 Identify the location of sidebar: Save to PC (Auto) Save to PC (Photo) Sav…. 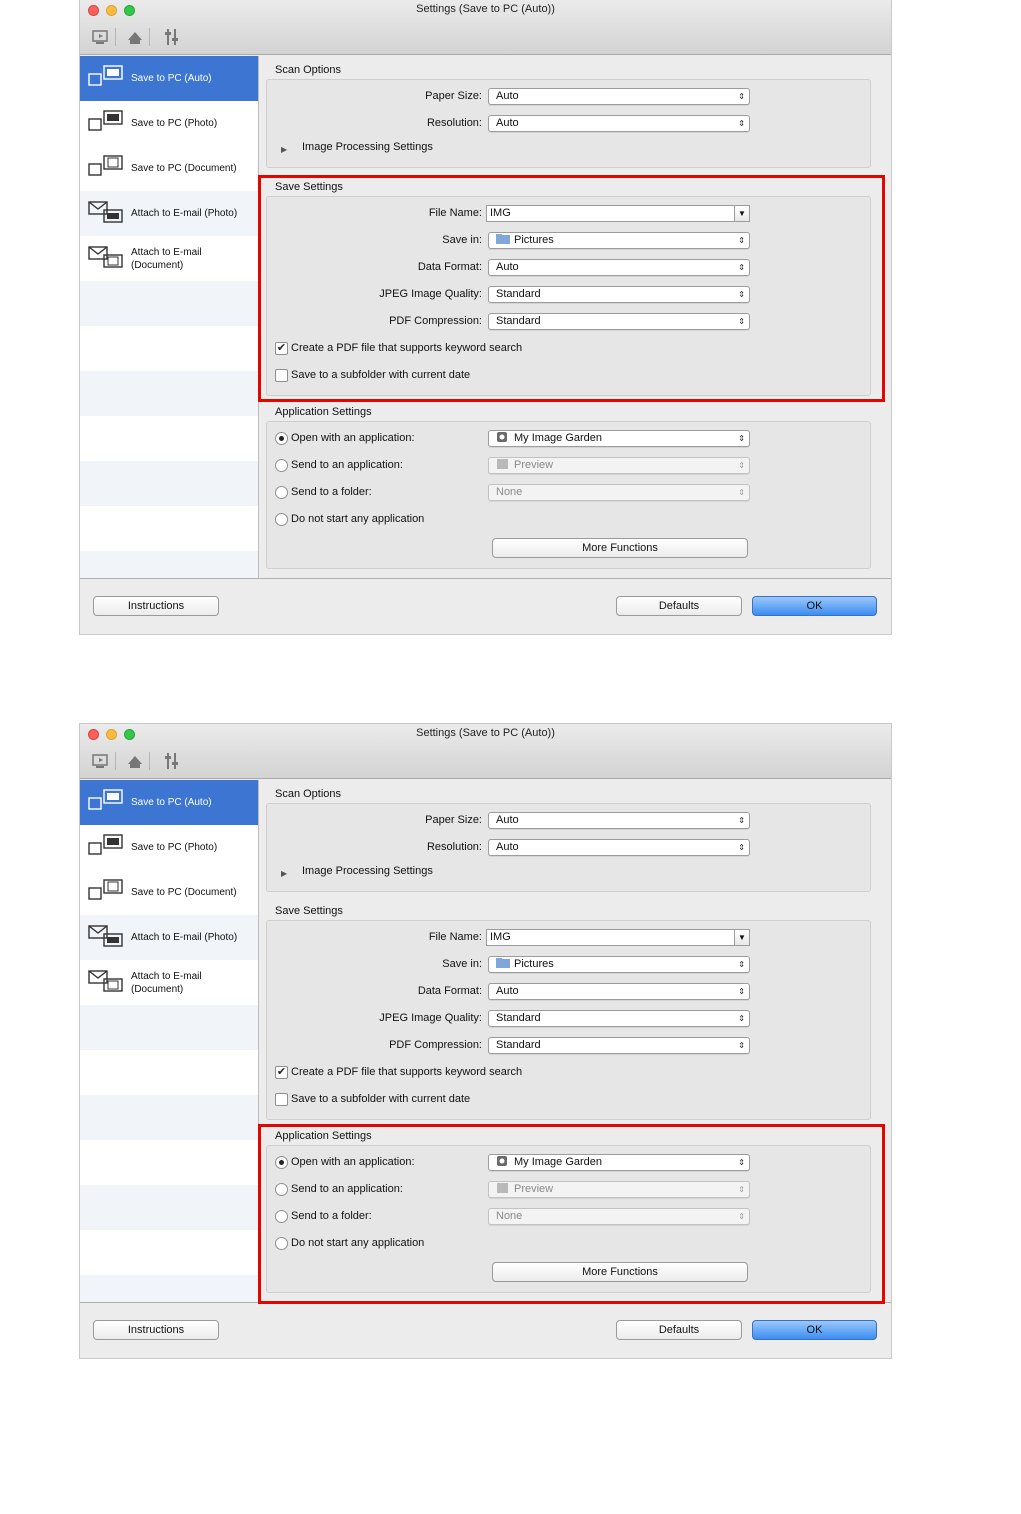
(169, 317).